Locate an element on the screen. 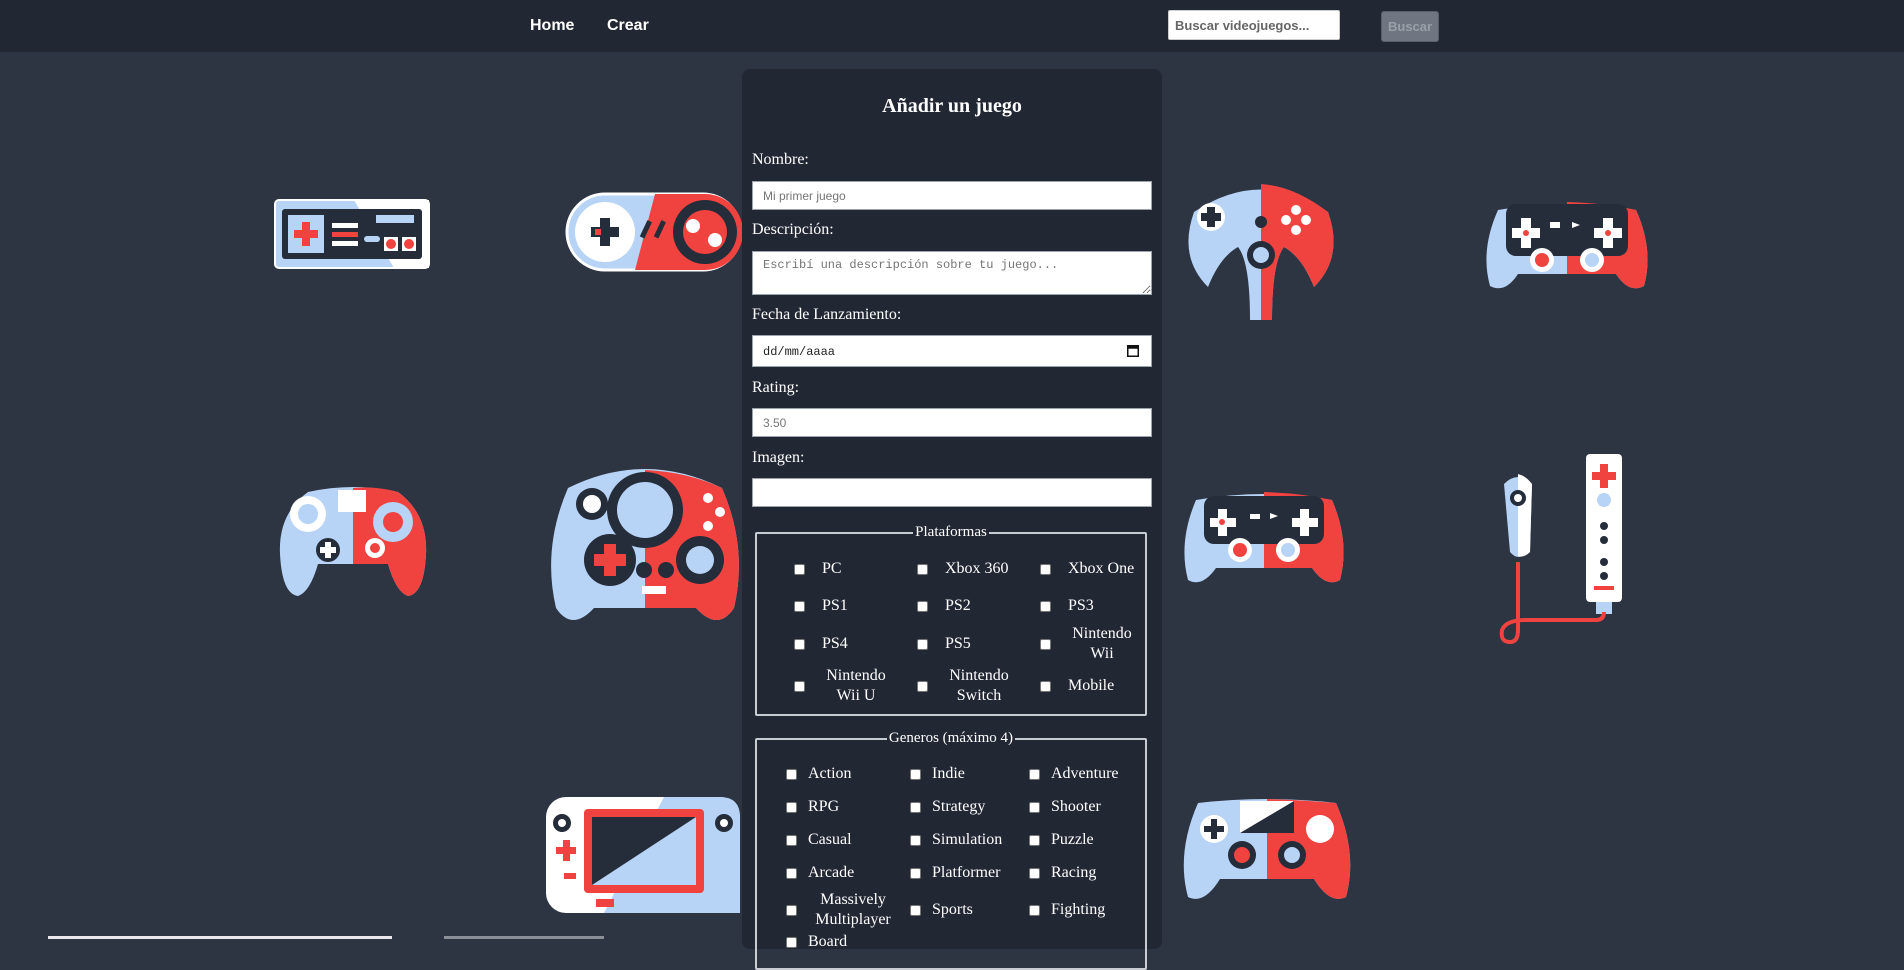  search-input is located at coordinates (1254, 25).